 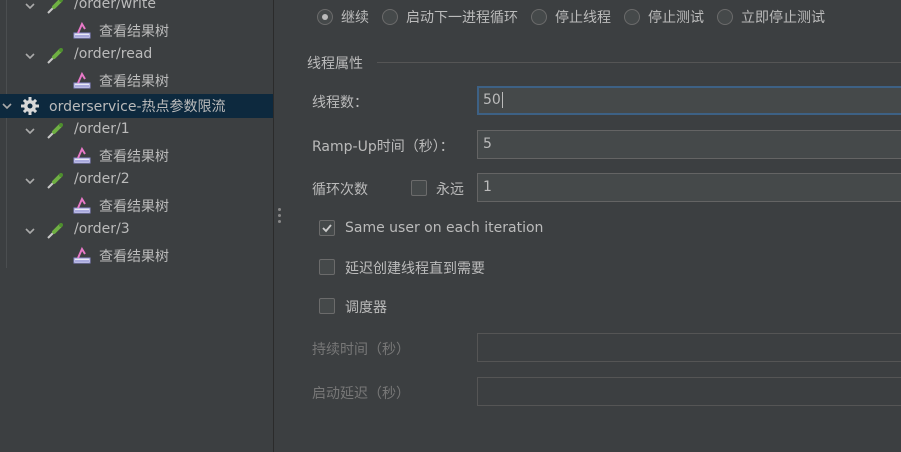 What do you see at coordinates (632, 17) in the screenshot?
I see `radio-stop-test` at bounding box center [632, 17].